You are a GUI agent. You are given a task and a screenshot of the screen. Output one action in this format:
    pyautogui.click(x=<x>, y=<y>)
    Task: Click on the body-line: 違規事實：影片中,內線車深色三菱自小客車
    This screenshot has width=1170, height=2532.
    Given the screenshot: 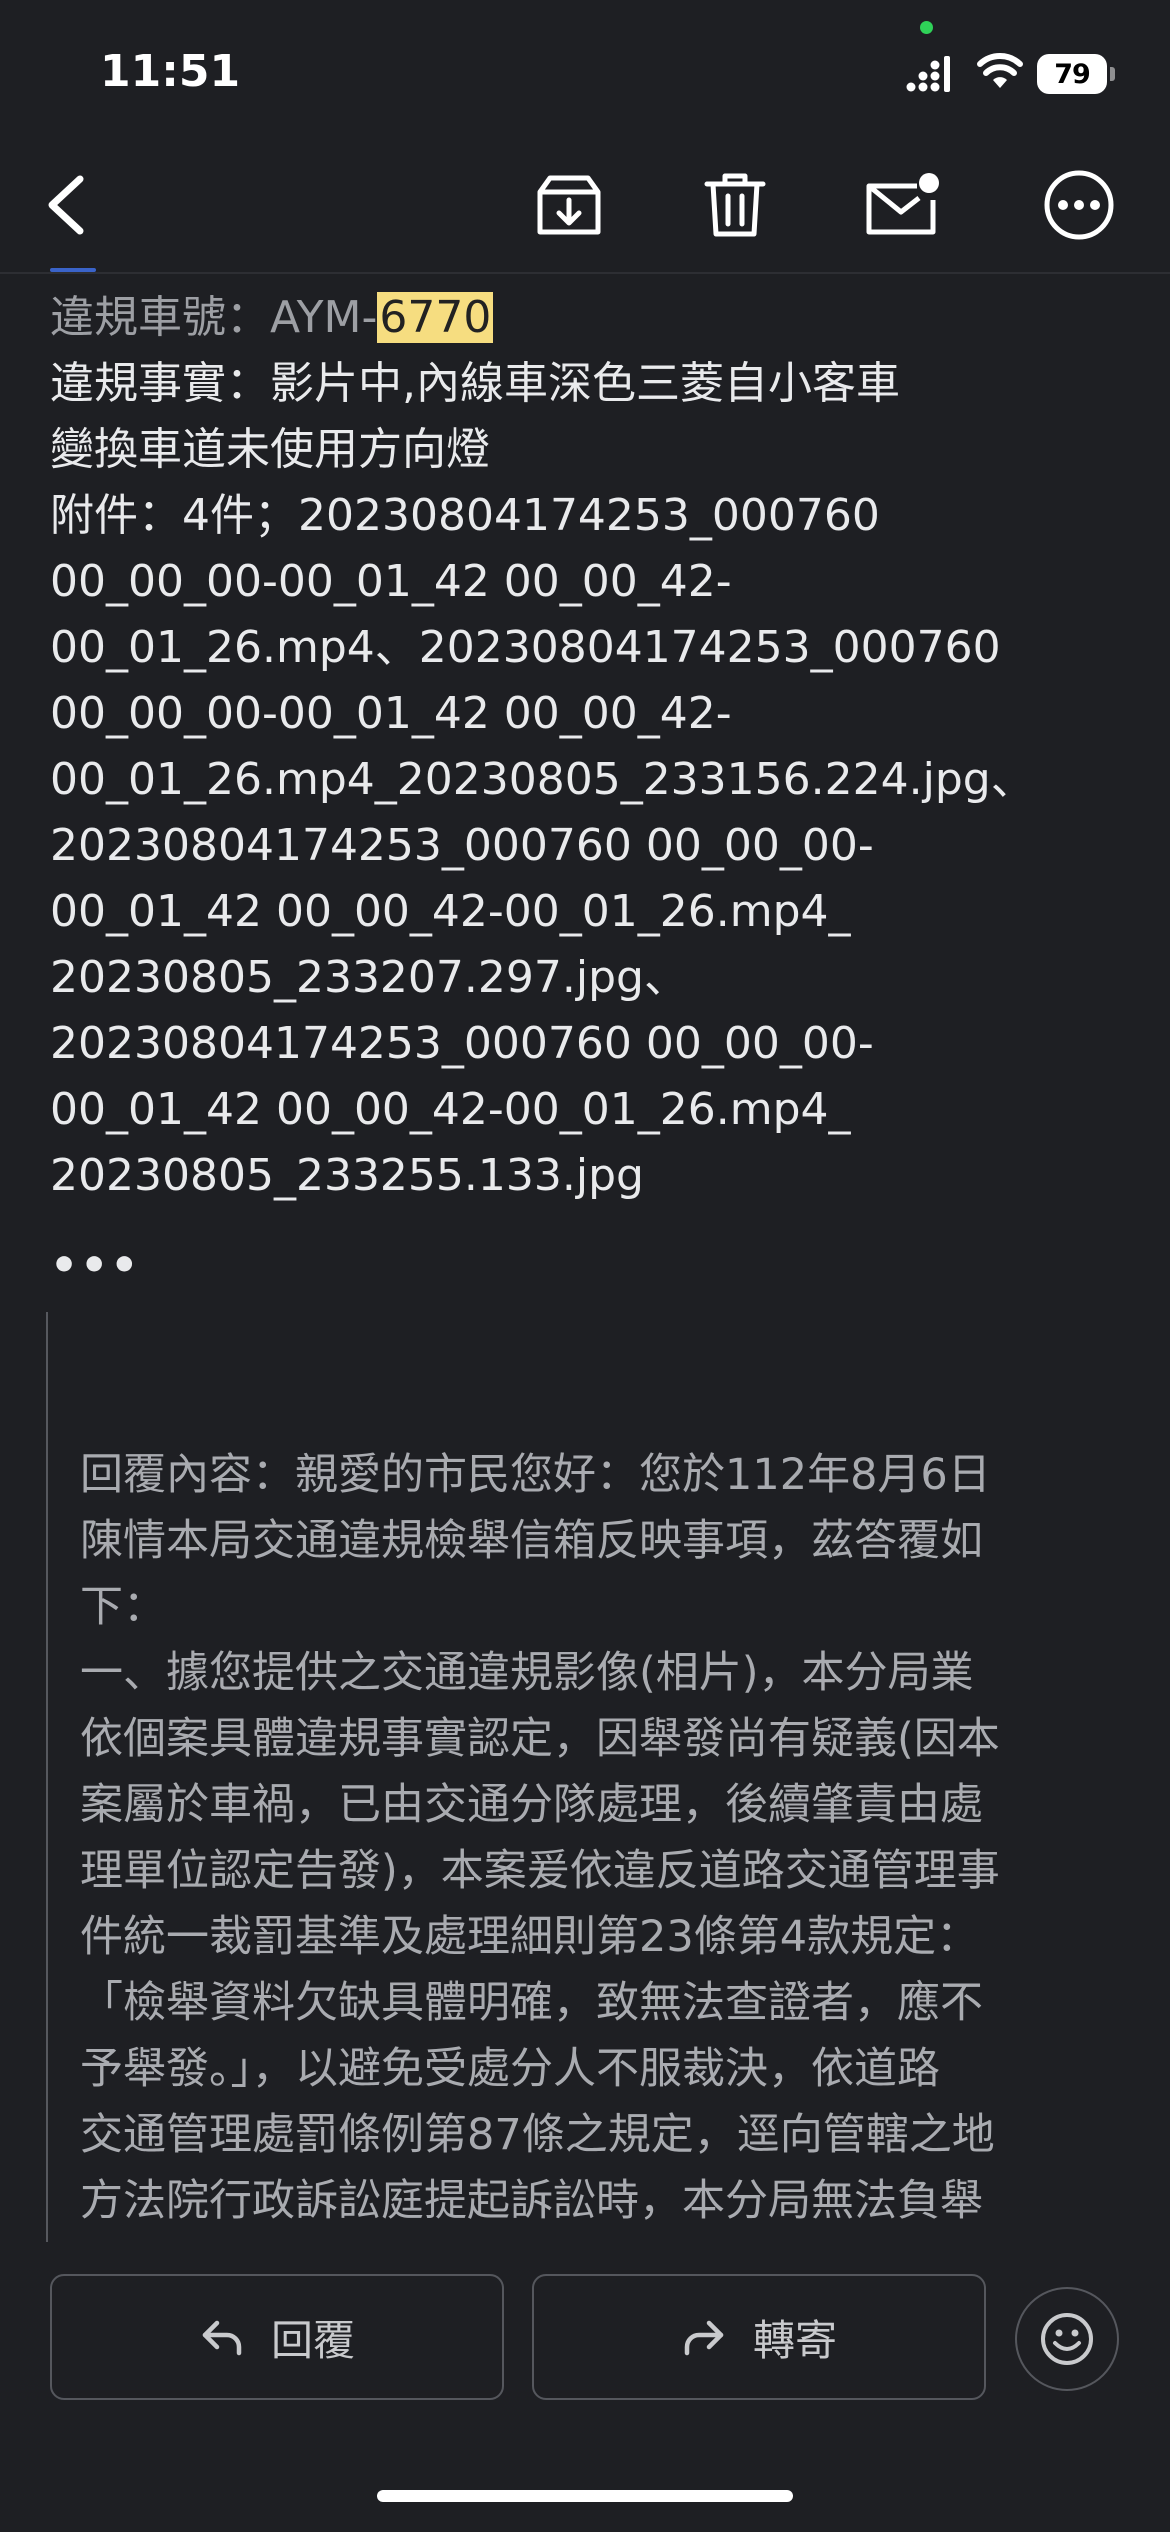 What is the action you would take?
    pyautogui.click(x=475, y=383)
    